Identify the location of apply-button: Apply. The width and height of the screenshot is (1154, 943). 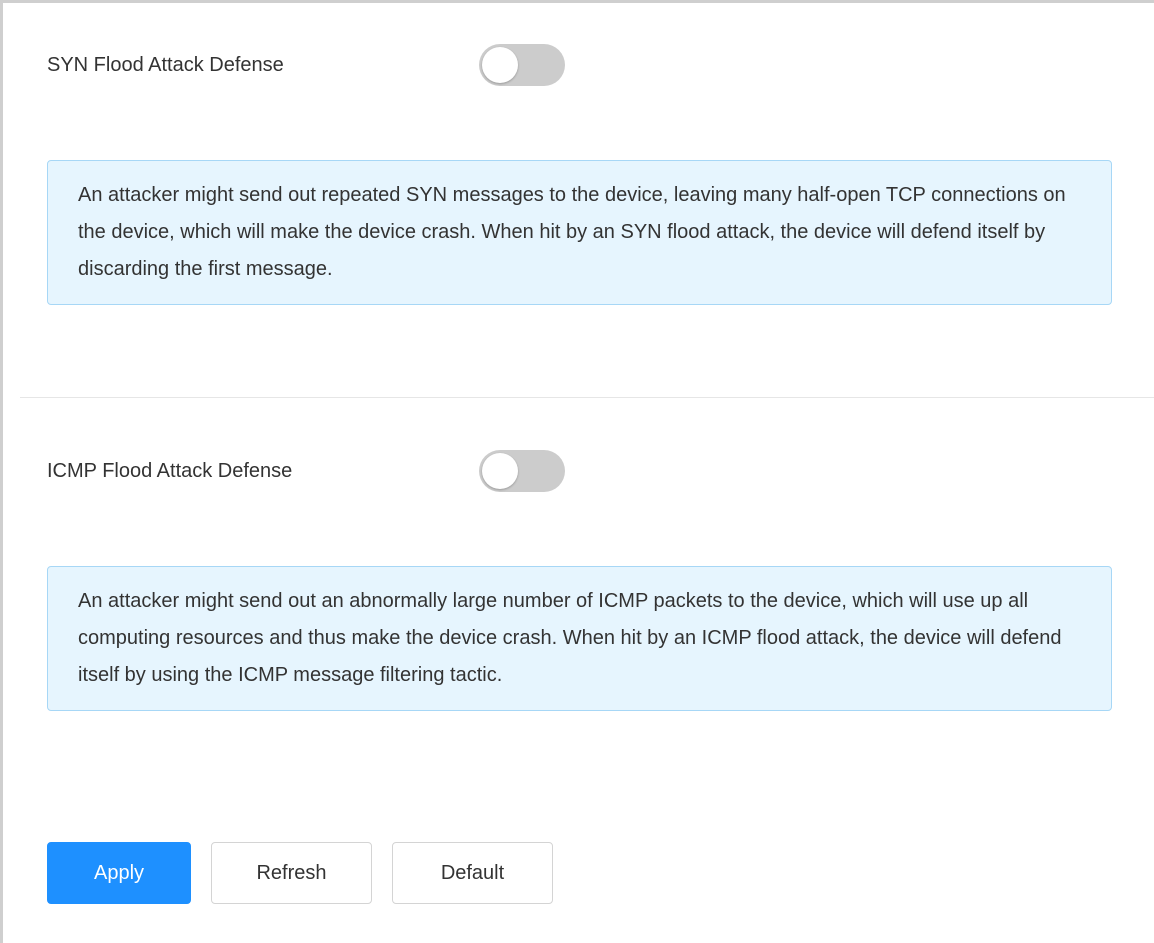
(119, 873).